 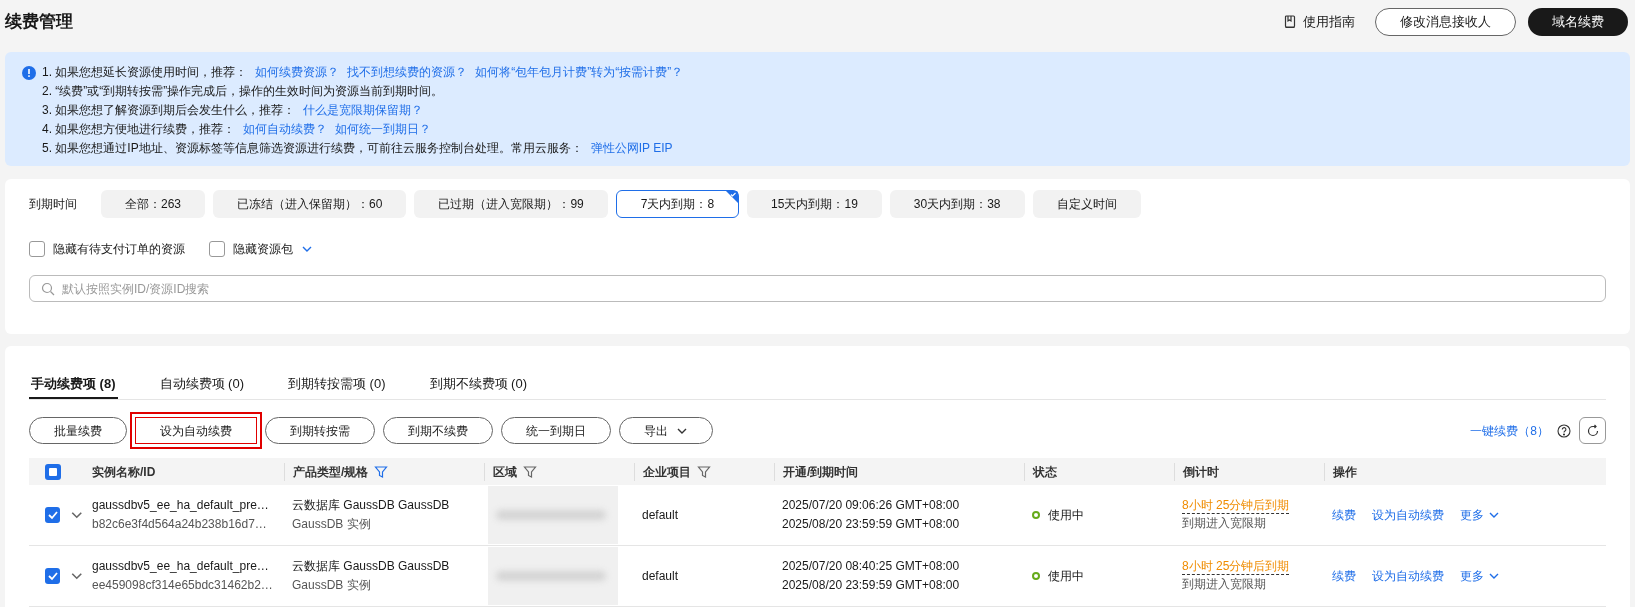 What do you see at coordinates (53, 471) in the screenshot?
I see `select-all-checkbox` at bounding box center [53, 471].